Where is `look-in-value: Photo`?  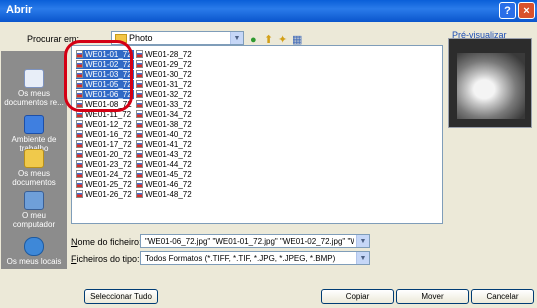 look-in-value: Photo is located at coordinates (141, 38).